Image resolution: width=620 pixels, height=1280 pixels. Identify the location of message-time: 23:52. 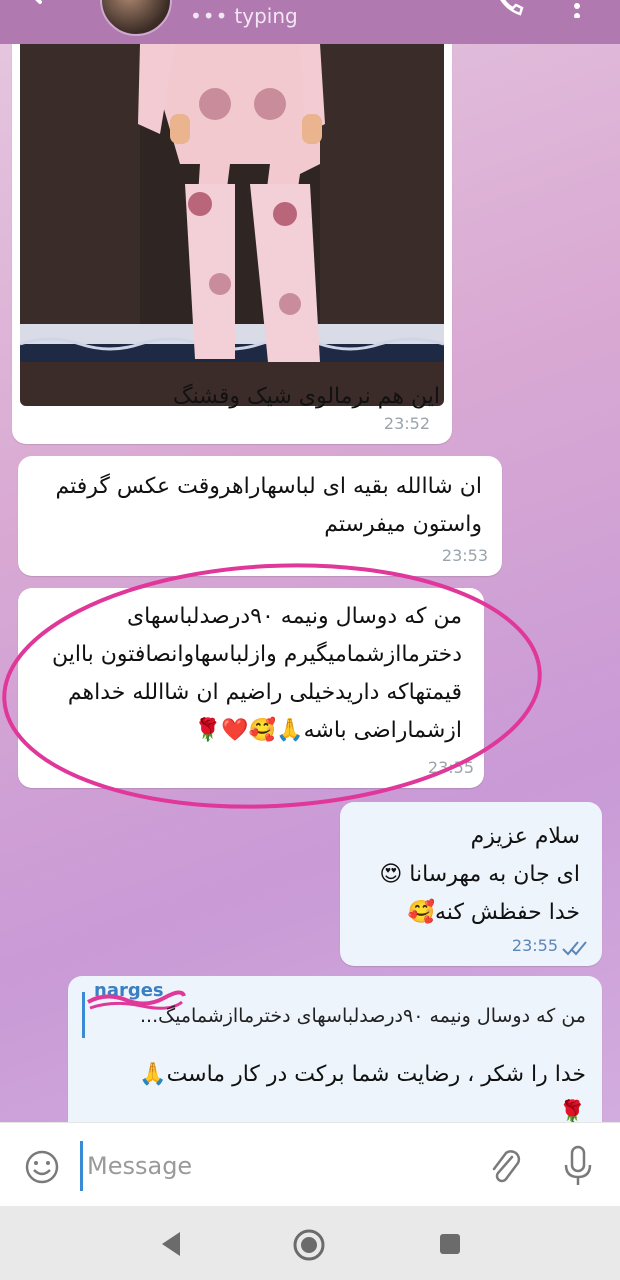
(406, 423).